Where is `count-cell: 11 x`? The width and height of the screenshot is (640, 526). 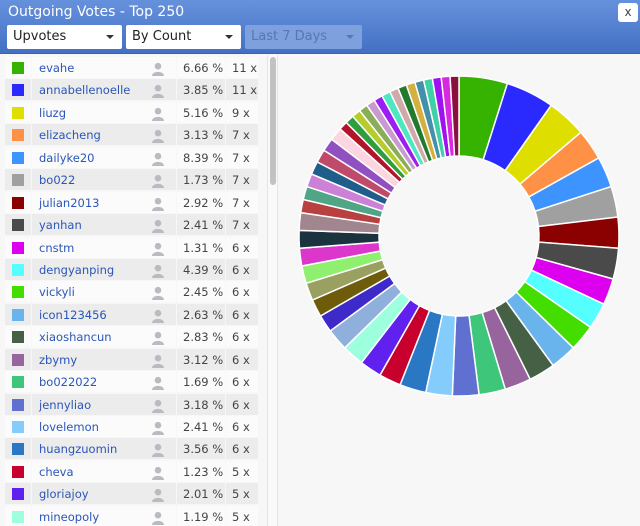
count-cell: 11 x is located at coordinates (242, 67).